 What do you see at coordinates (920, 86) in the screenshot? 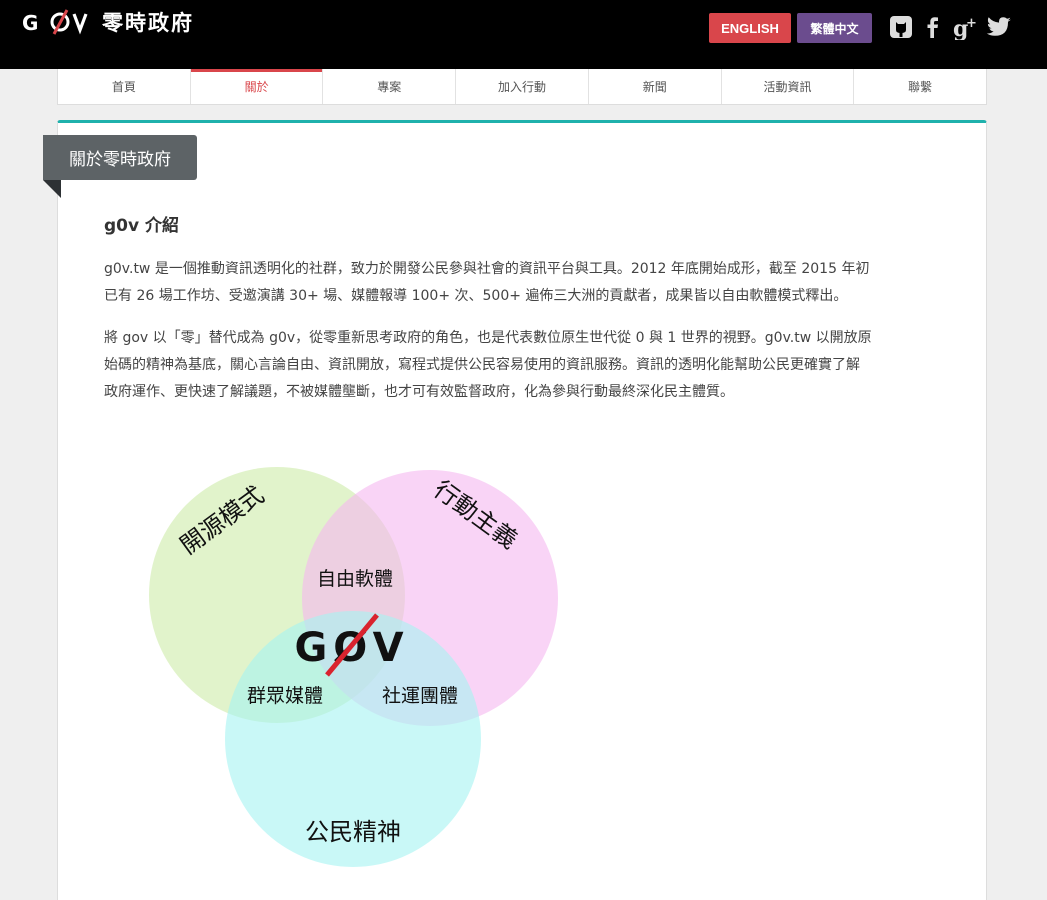
I see `nav-item-contact: 聯繫` at bounding box center [920, 86].